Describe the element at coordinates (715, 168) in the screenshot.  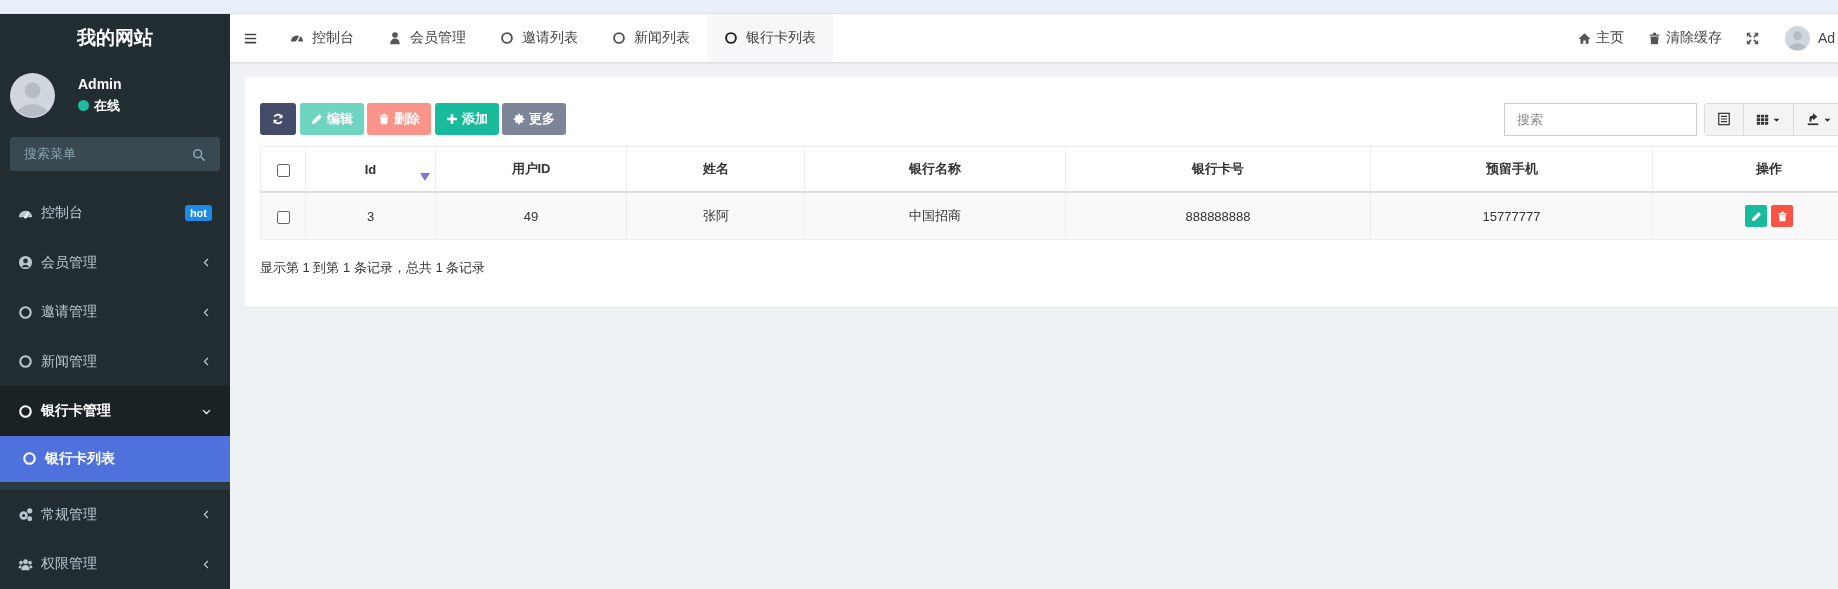
I see `column-header: 姓名` at that location.